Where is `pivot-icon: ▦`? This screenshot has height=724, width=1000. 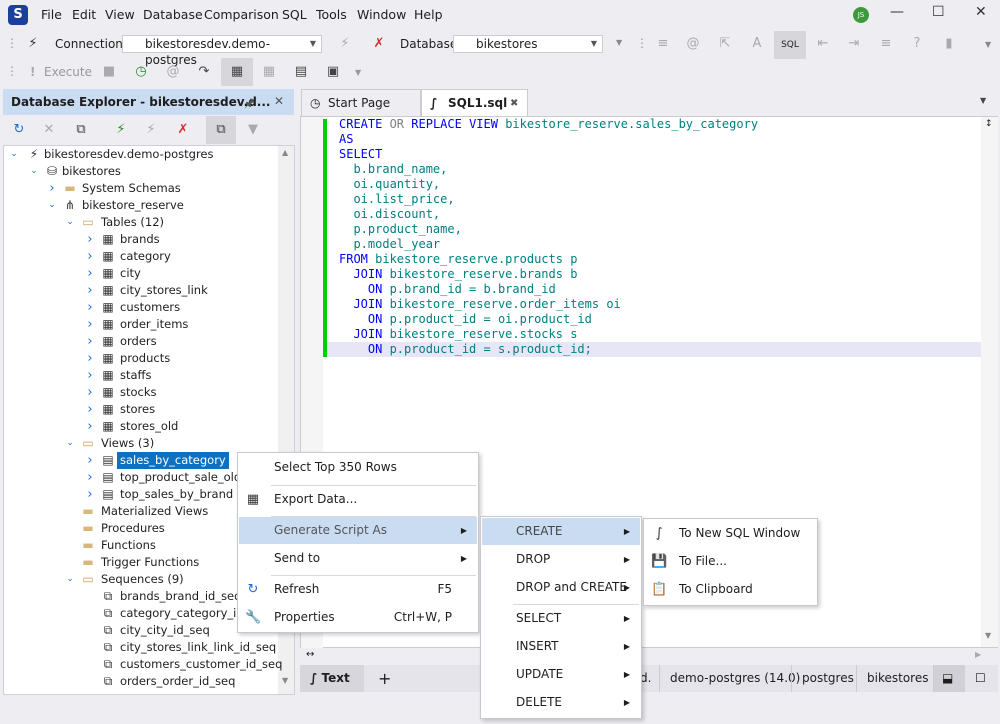 pivot-icon: ▦ is located at coordinates (269, 72).